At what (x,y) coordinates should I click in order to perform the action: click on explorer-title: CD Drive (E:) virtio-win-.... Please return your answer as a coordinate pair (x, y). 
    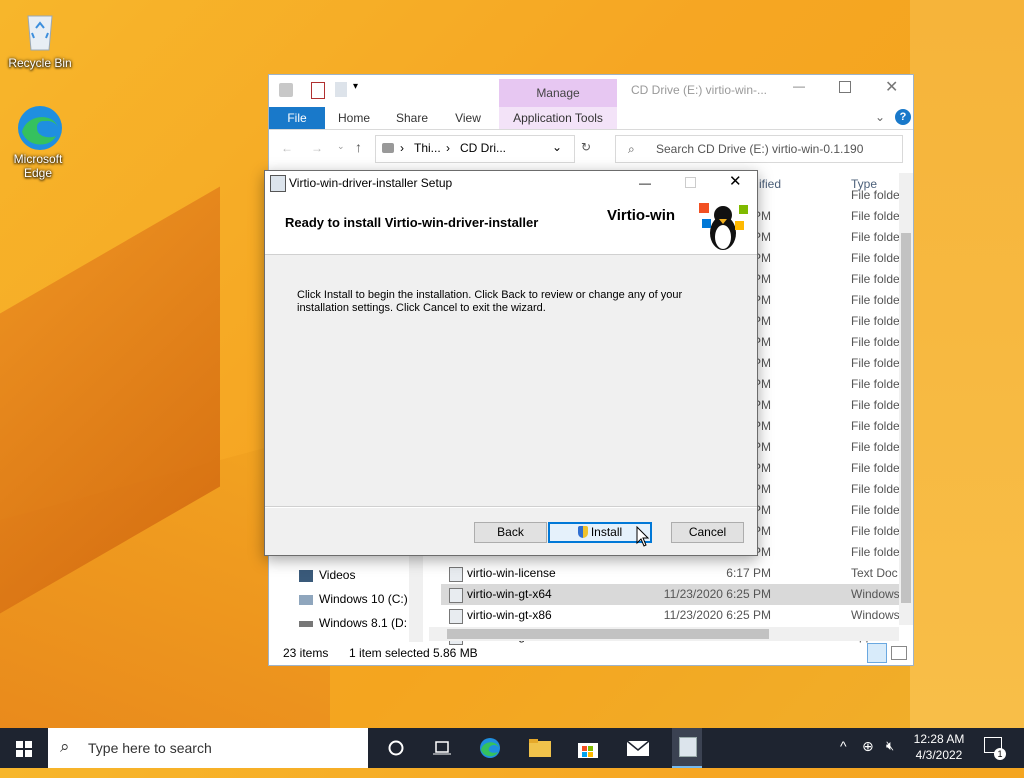
    Looking at the image, I should click on (699, 90).